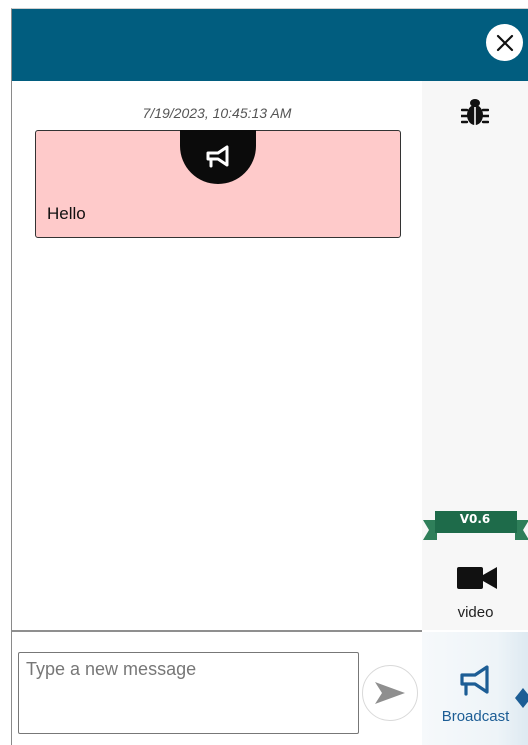 This screenshot has height=745, width=528. I want to click on bug-icon, so click(475, 112).